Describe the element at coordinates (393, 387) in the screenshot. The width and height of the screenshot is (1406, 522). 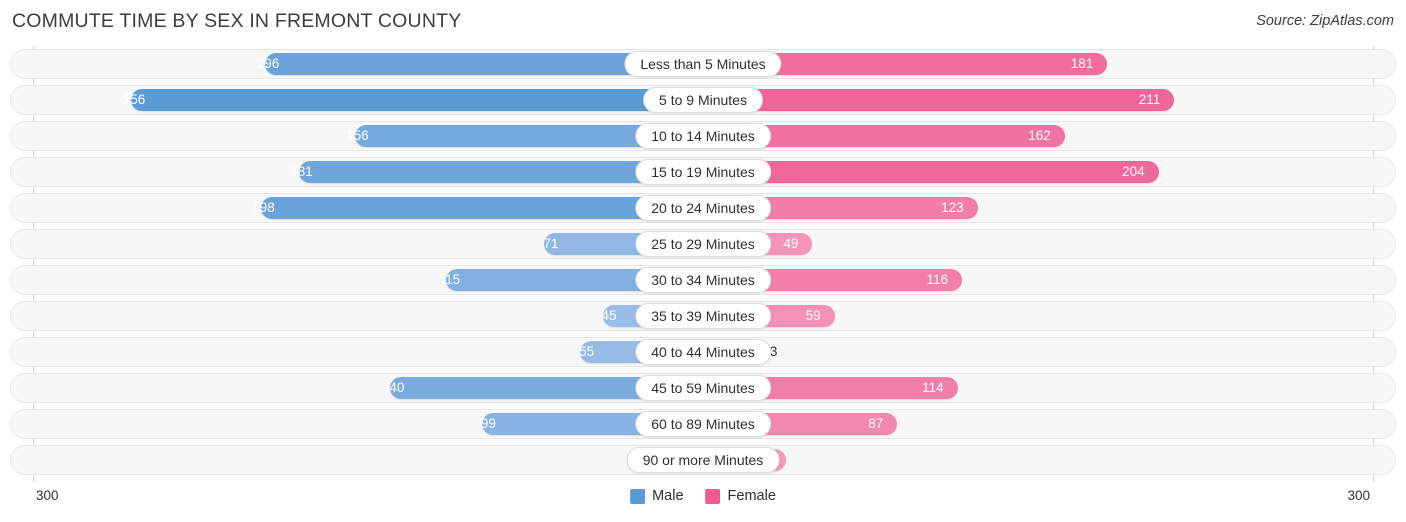
I see `male-value-label: 140` at that location.